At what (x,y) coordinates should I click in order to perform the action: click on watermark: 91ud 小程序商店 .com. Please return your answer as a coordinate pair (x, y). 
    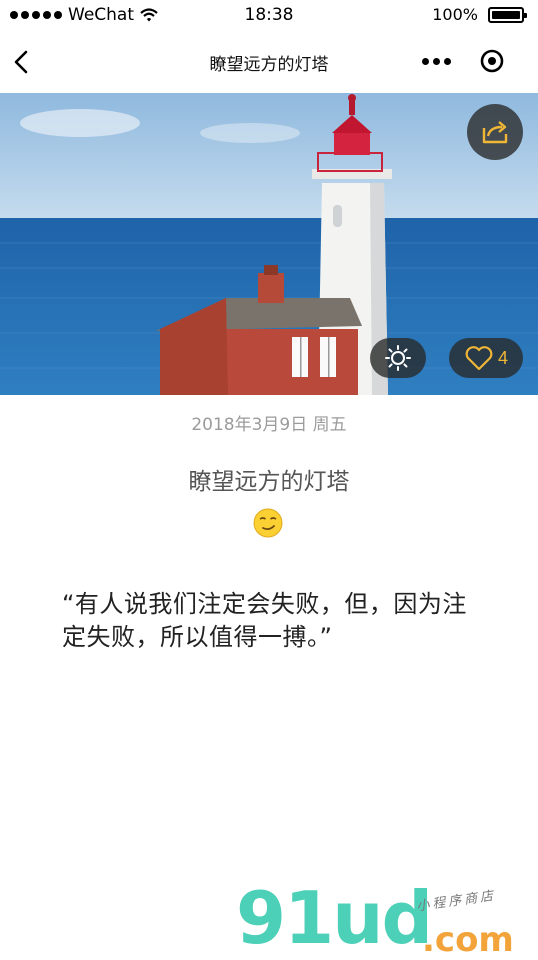
    Looking at the image, I should click on (381, 921).